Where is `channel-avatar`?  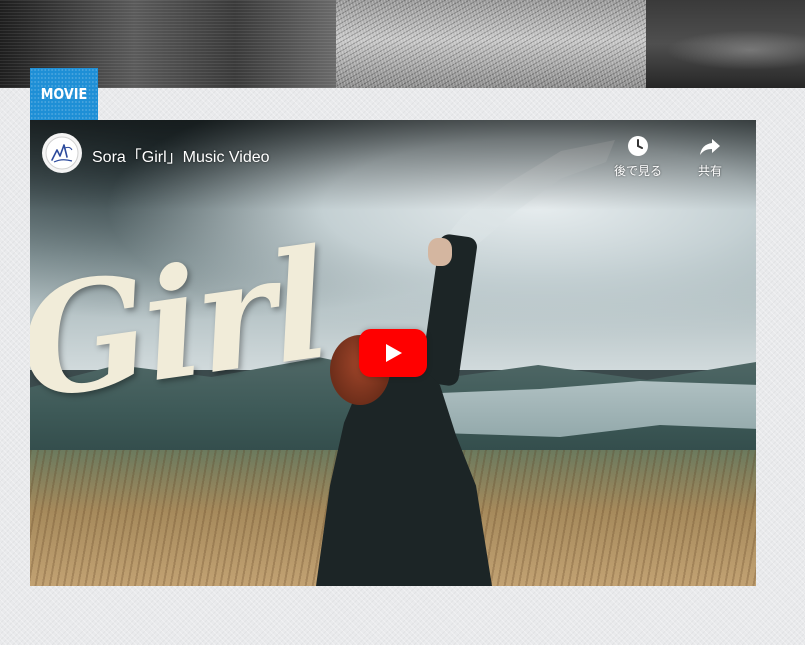
channel-avatar is located at coordinates (62, 153).